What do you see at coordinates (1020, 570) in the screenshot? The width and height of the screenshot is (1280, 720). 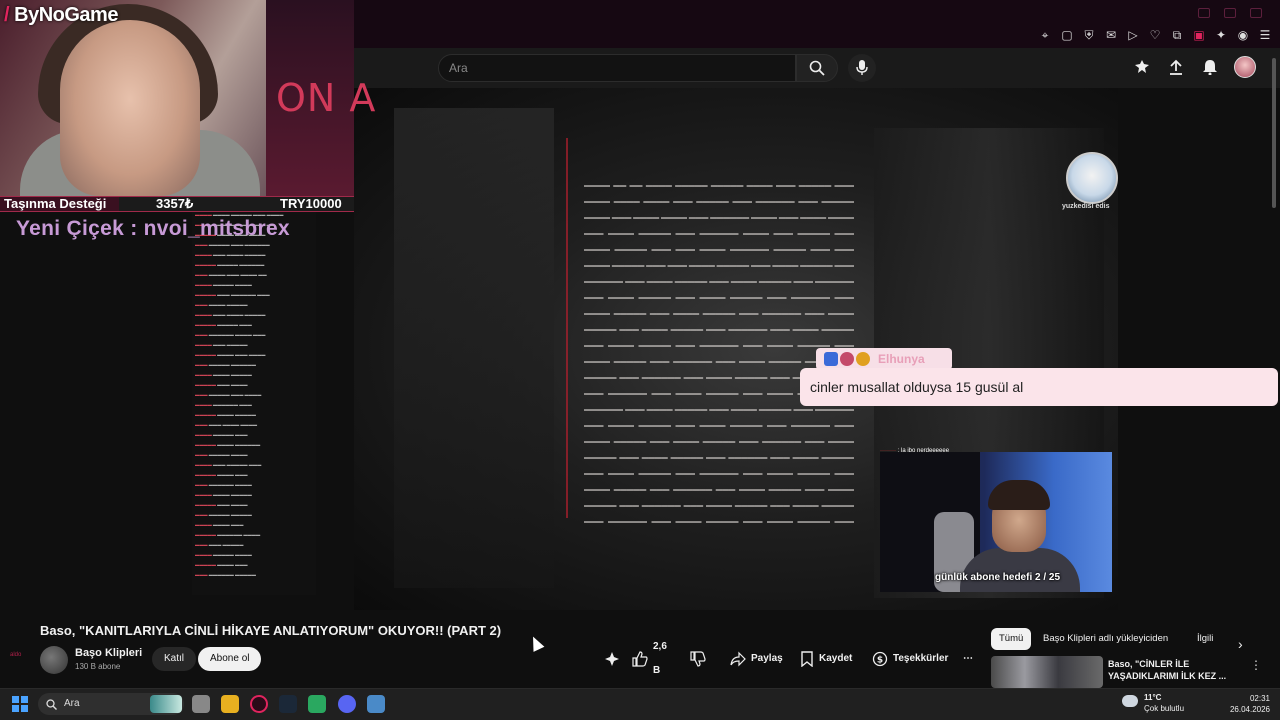 I see `guest-body` at bounding box center [1020, 570].